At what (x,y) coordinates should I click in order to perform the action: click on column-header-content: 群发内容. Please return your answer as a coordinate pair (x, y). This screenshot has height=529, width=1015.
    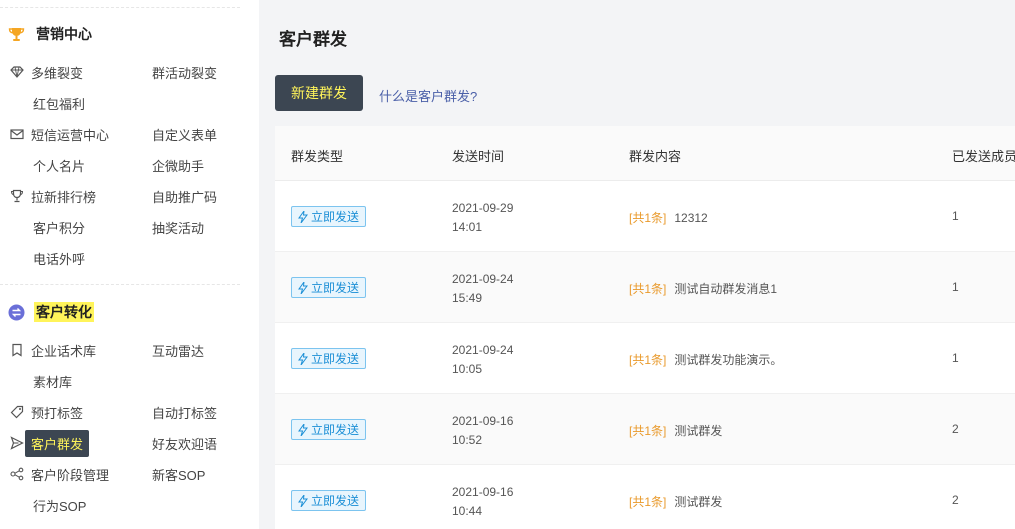
    Looking at the image, I should click on (655, 156).